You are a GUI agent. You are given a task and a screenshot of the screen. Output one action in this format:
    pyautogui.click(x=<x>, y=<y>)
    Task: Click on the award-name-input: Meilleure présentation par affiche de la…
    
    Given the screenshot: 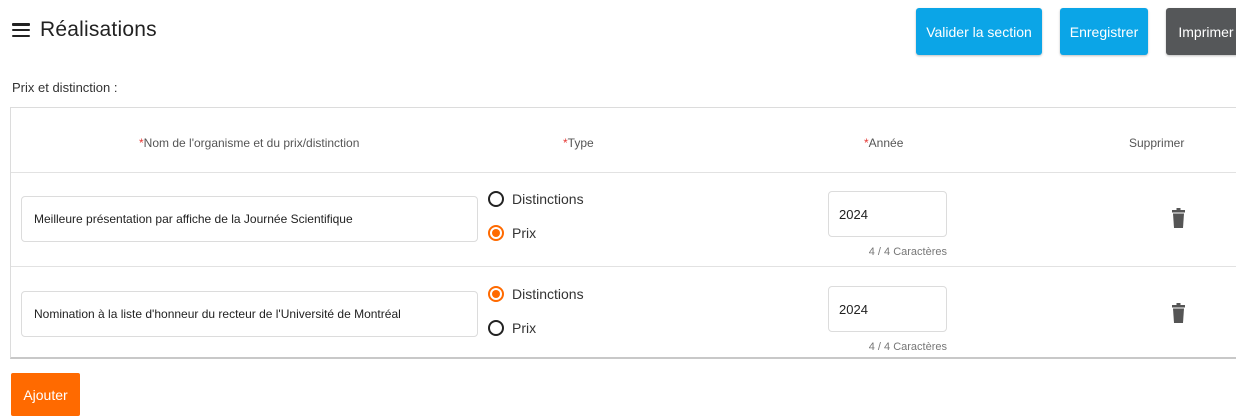 What is the action you would take?
    pyautogui.click(x=249, y=219)
    